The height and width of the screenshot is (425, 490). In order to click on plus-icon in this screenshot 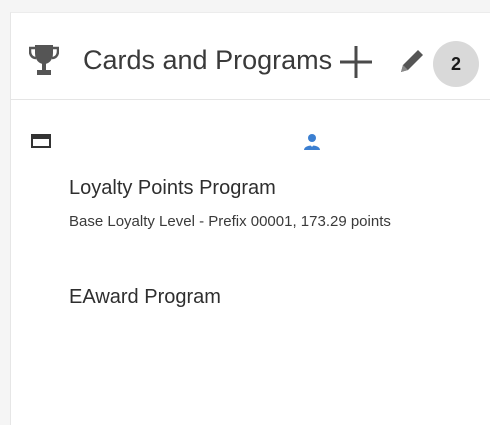, I will do `click(356, 62)`.